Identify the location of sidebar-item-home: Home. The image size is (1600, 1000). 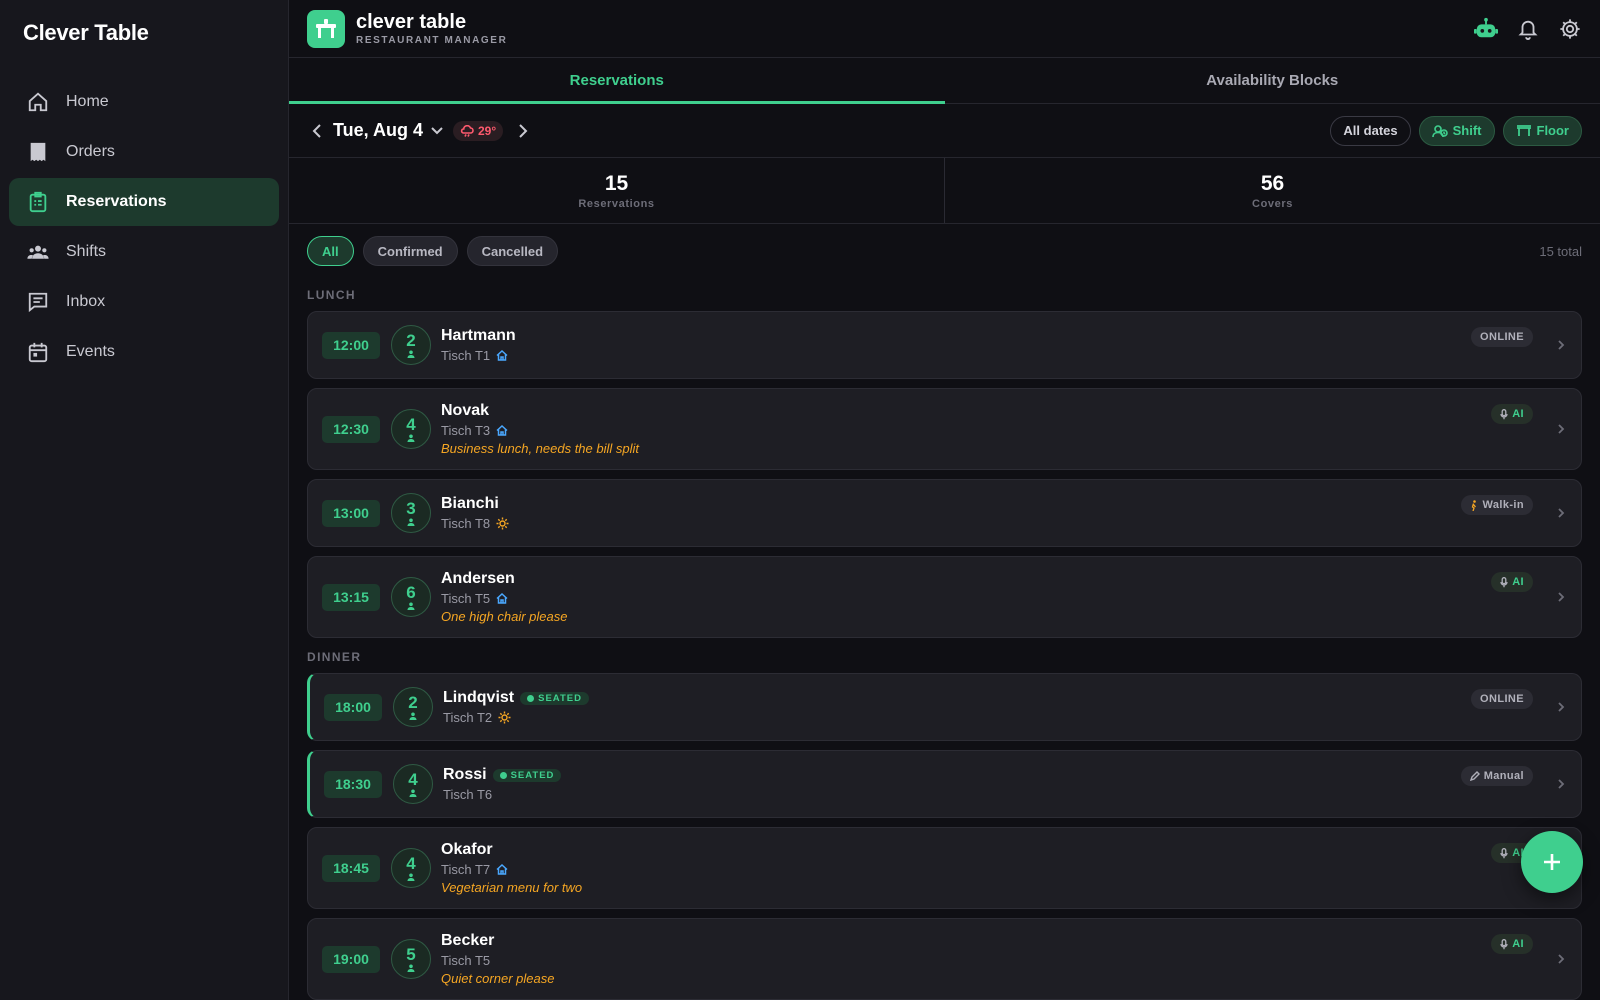
(144, 102).